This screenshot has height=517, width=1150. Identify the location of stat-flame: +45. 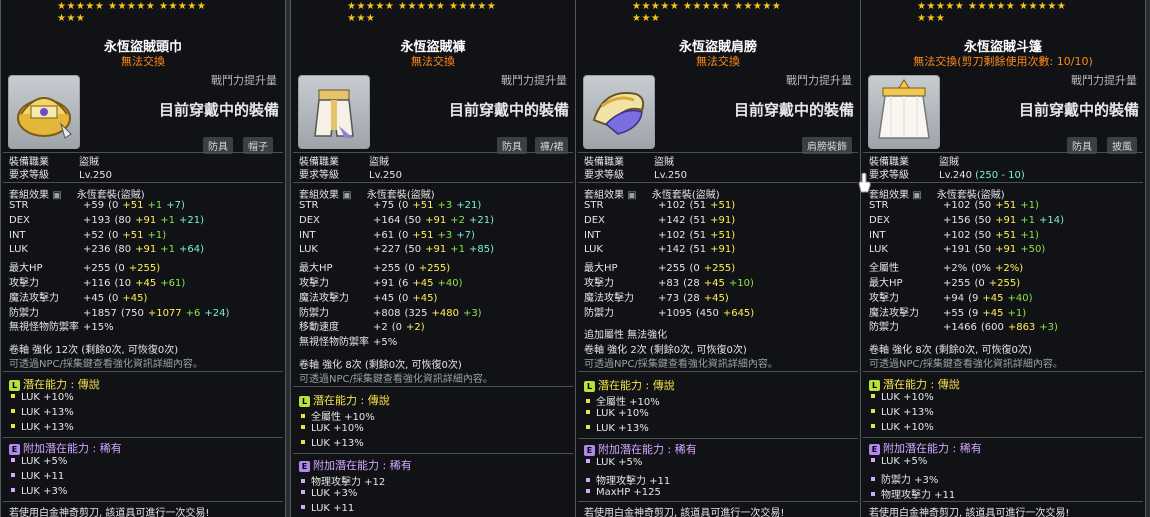
(714, 283).